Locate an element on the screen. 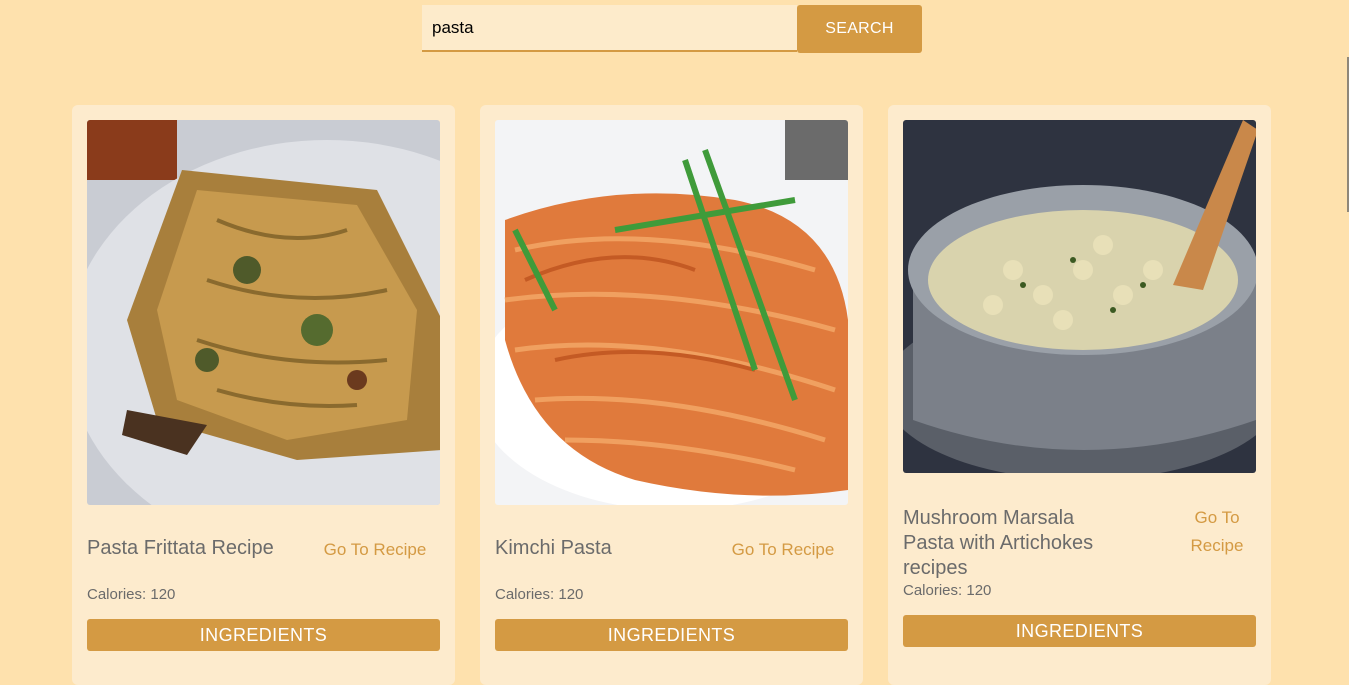 Image resolution: width=1349 pixels, height=685 pixels. go-to-recipe-label: Go To Recipe is located at coordinates (1217, 531).